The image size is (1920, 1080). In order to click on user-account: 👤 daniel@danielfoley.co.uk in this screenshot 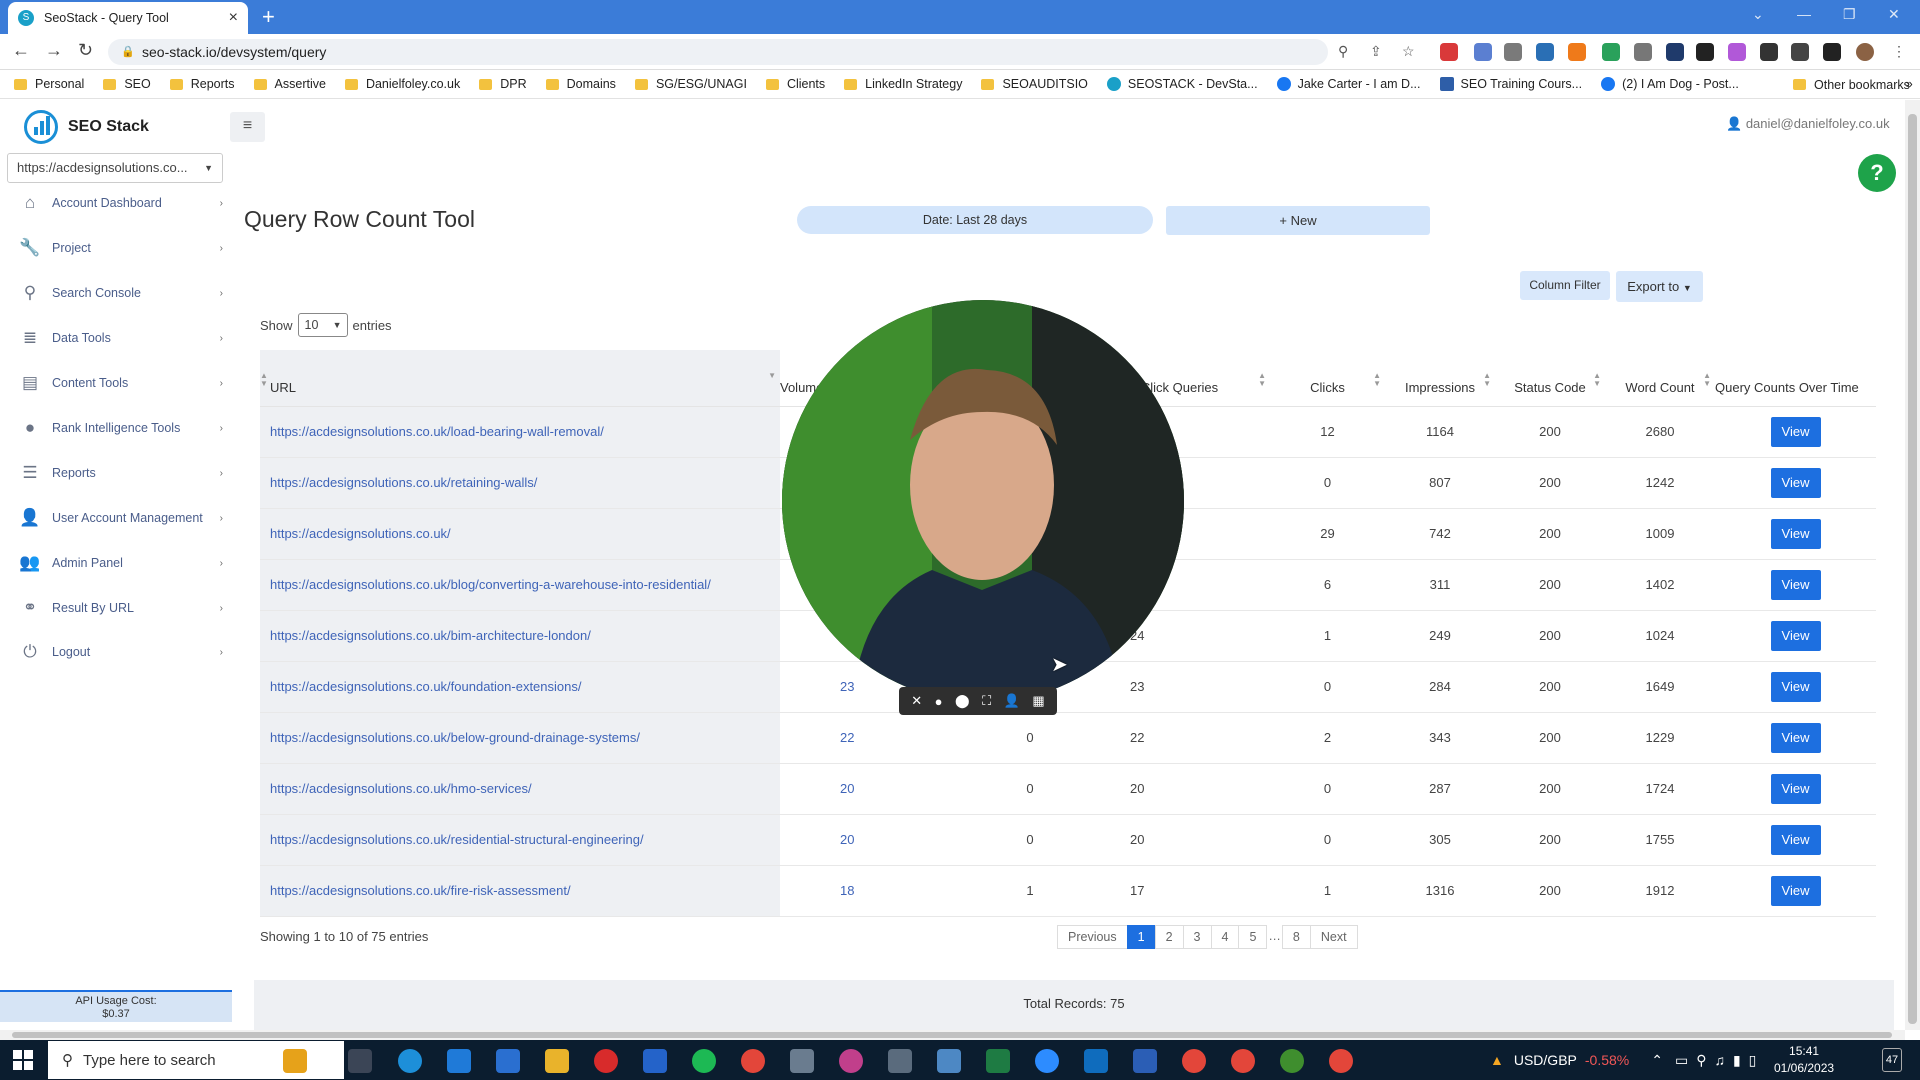, I will do `click(1808, 124)`.